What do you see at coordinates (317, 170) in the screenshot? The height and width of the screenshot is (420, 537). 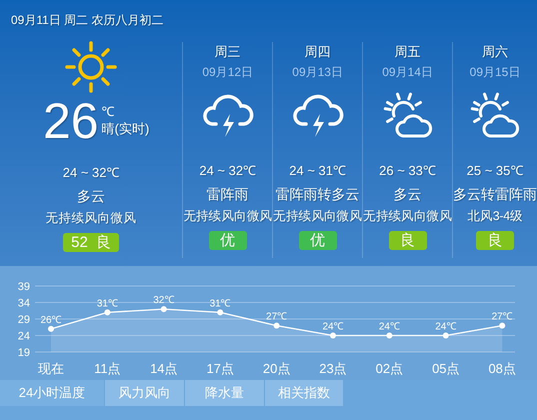 I see `temperature-range: 24 ~ 31℃` at bounding box center [317, 170].